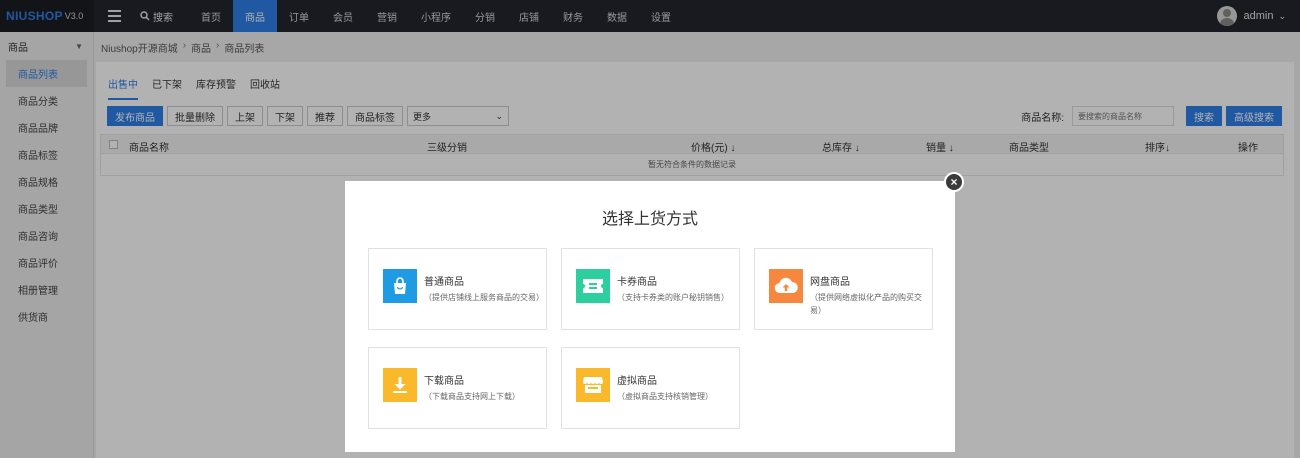  I want to click on option-name: 虚拟商品, so click(637, 381).